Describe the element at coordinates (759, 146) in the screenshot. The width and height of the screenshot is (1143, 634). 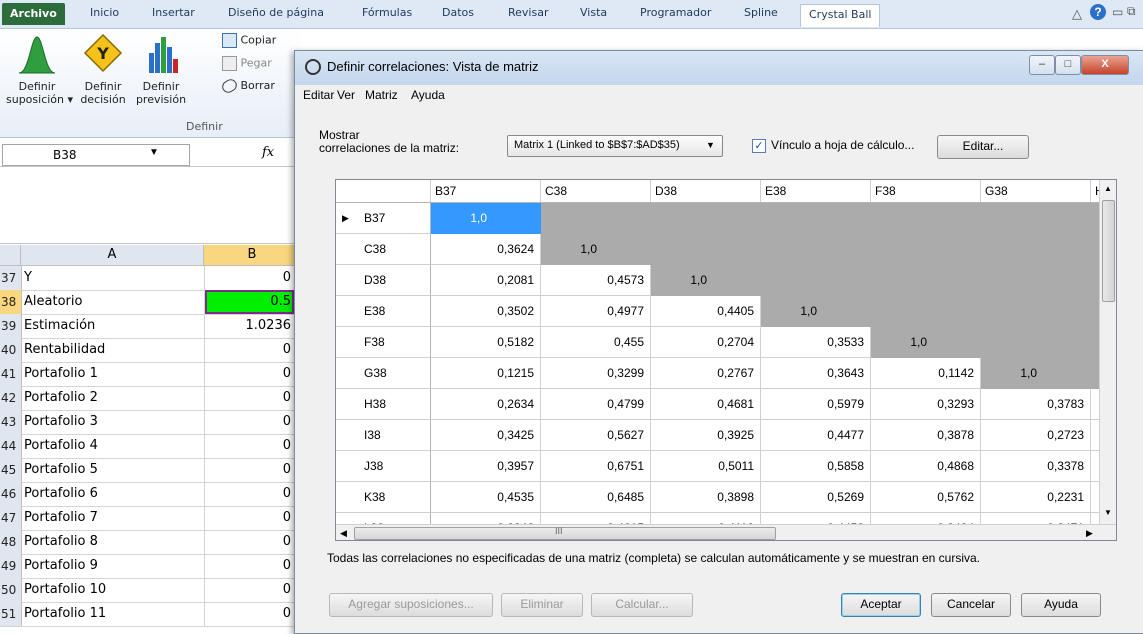
I see `link-checkbox: ✓` at that location.